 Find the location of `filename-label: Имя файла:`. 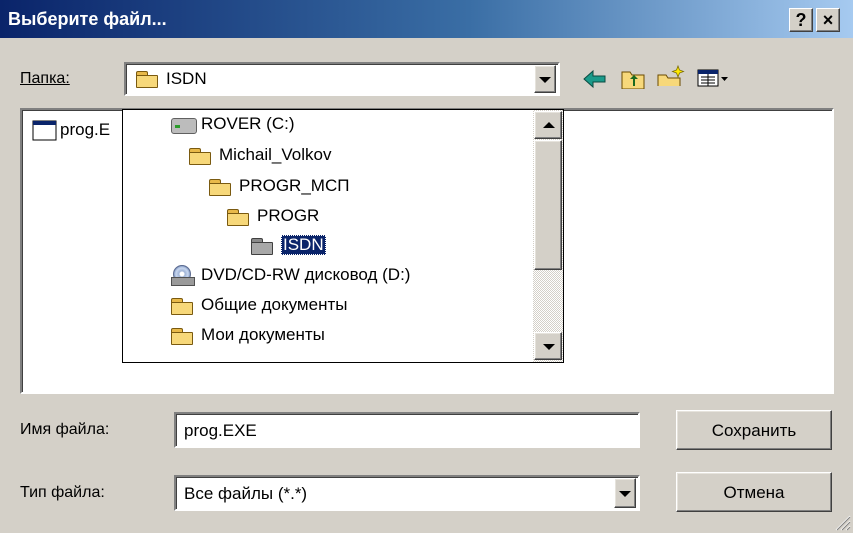

filename-label: Имя файла: is located at coordinates (65, 429).